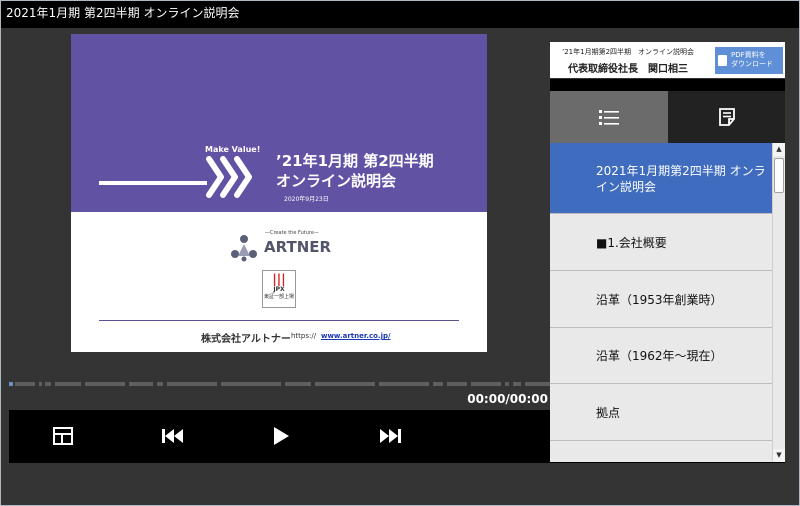 Image resolution: width=800 pixels, height=506 pixels. I want to click on list-item-label: 沿革（1953年創業時）, so click(659, 299).